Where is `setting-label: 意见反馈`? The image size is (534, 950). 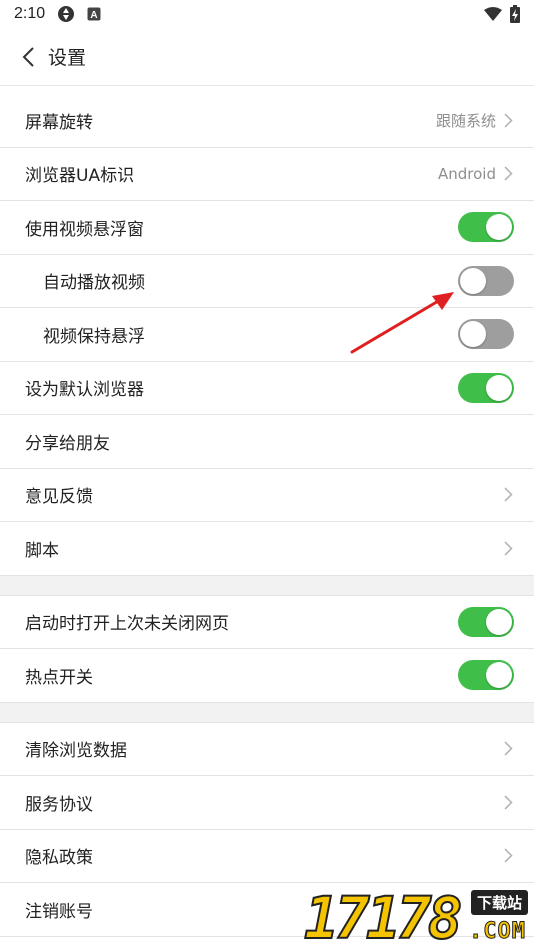
setting-label: 意见反馈 is located at coordinates (59, 497).